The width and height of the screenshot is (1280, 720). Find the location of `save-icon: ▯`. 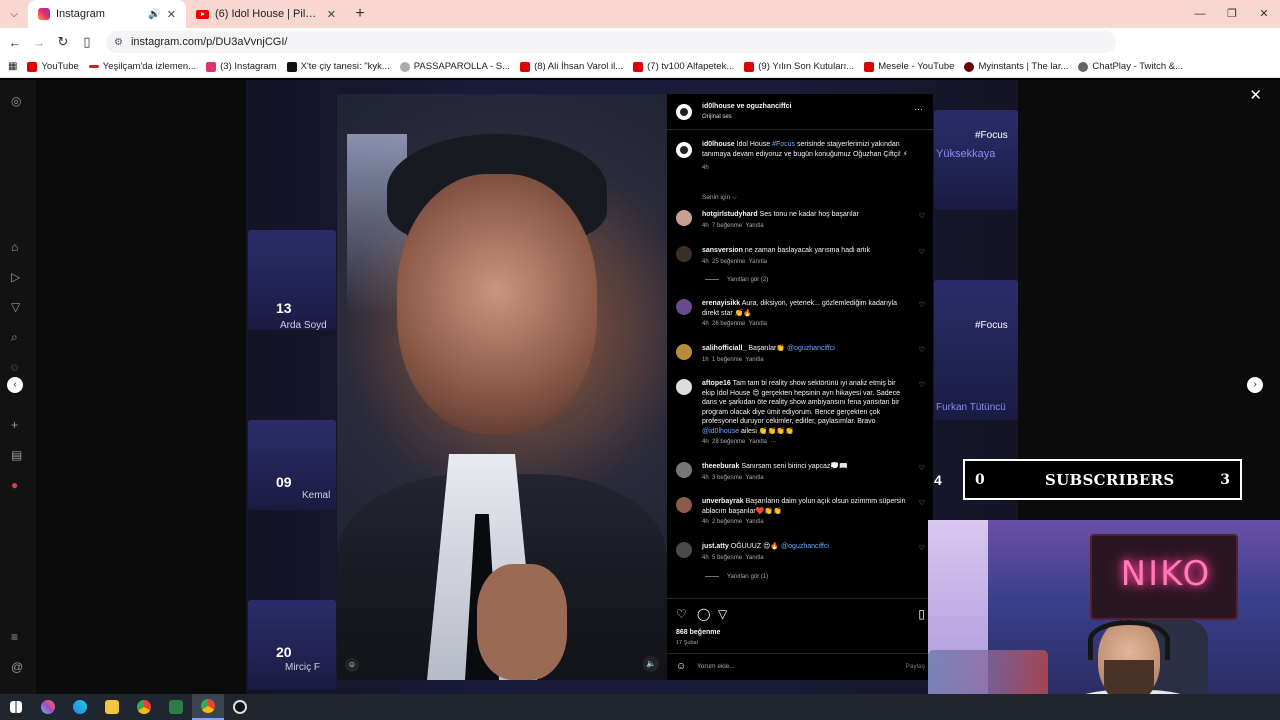

save-icon: ▯ is located at coordinates (921, 614).